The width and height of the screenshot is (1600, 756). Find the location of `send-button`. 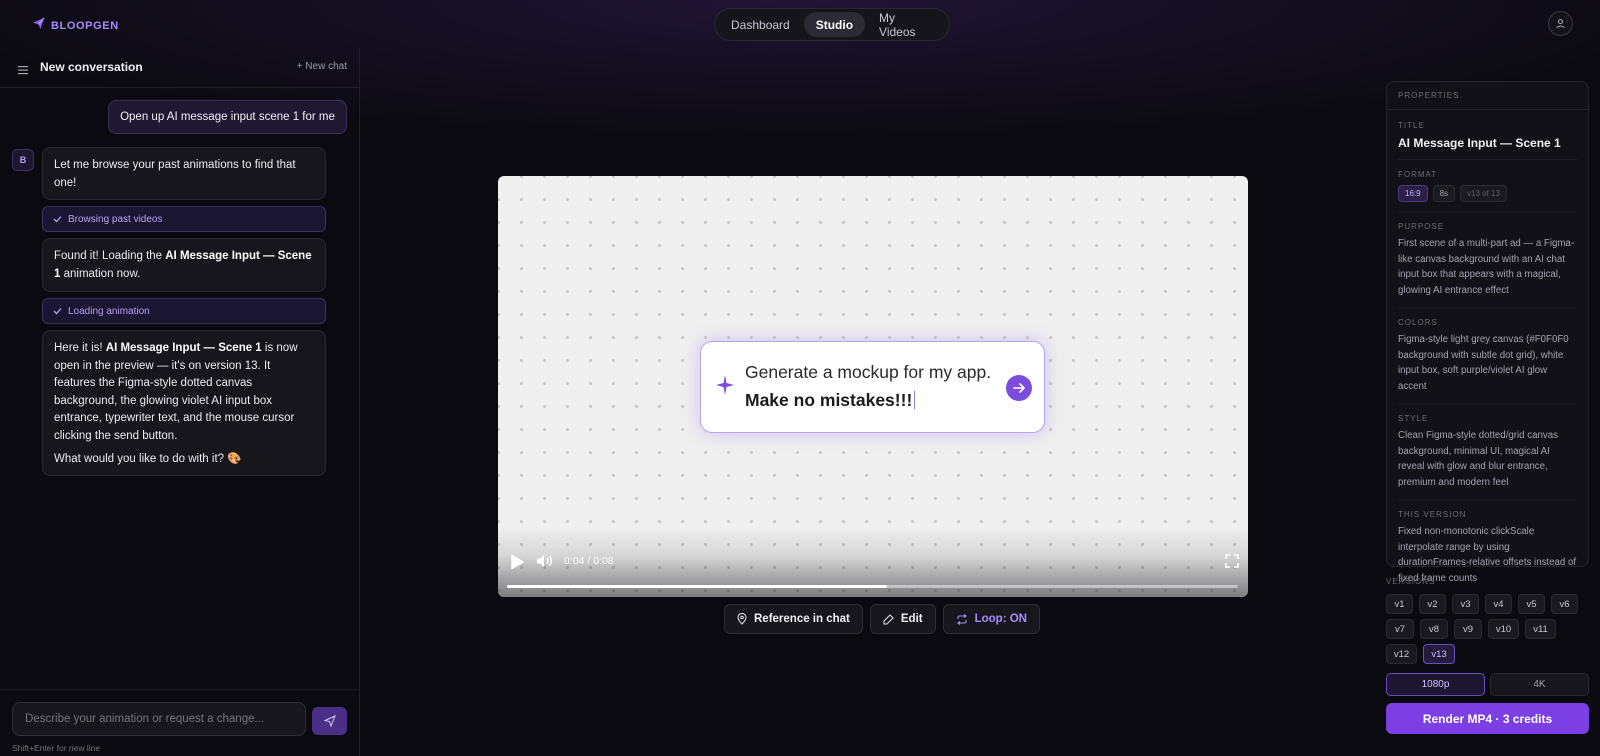

send-button is located at coordinates (329, 721).